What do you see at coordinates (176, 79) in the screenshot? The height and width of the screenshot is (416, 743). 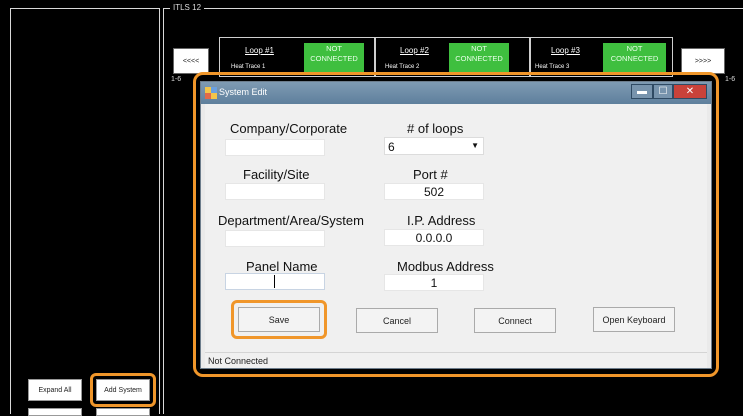 I see `range-label-left: 1-6` at bounding box center [176, 79].